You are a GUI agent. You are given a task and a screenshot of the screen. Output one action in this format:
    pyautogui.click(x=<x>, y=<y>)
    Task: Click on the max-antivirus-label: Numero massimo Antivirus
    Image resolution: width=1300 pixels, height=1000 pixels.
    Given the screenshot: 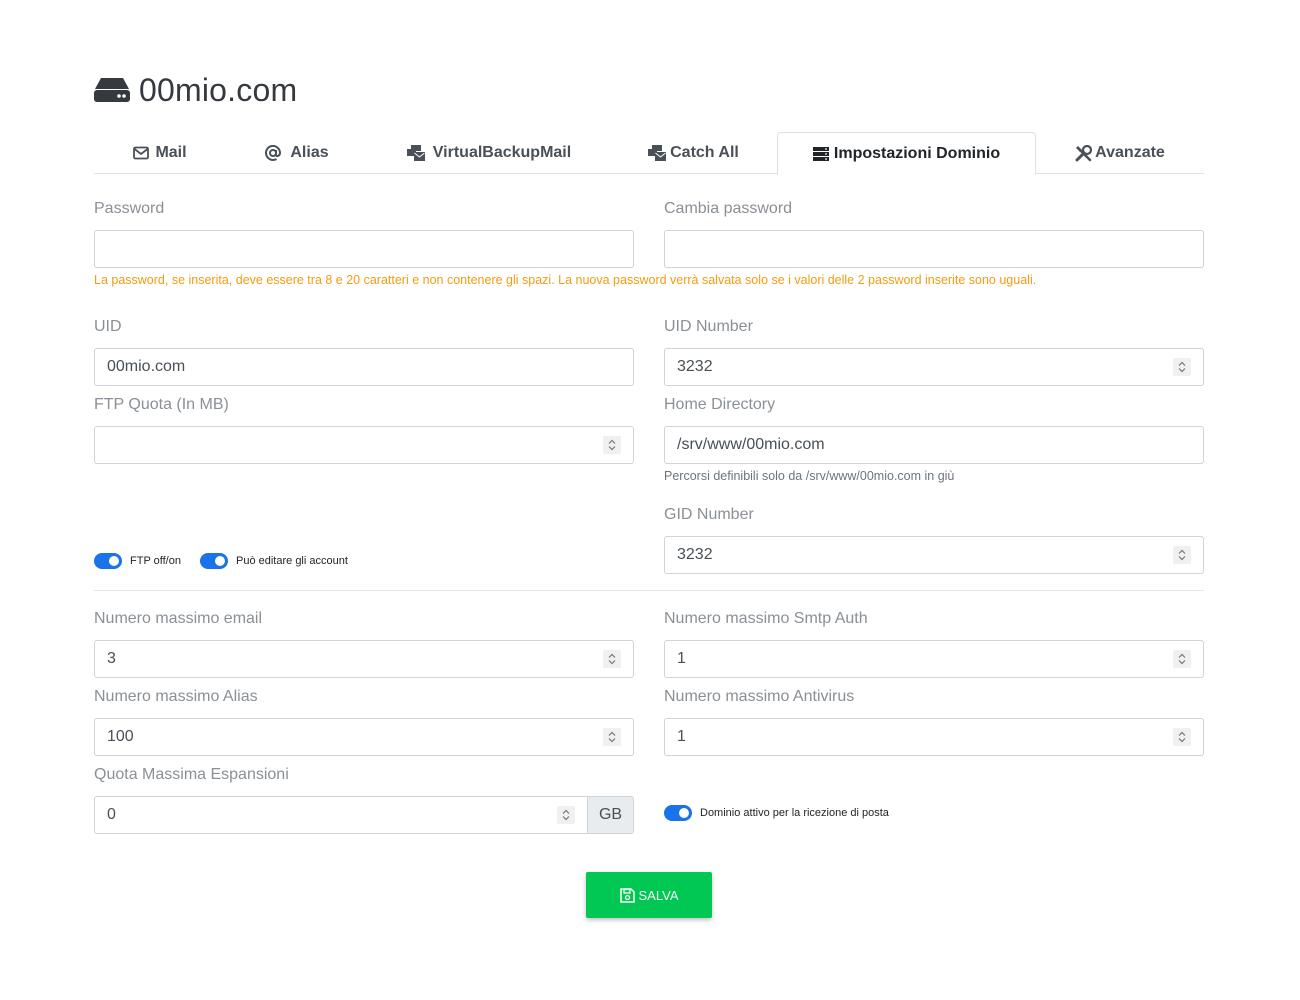 What is the action you would take?
    pyautogui.click(x=759, y=696)
    